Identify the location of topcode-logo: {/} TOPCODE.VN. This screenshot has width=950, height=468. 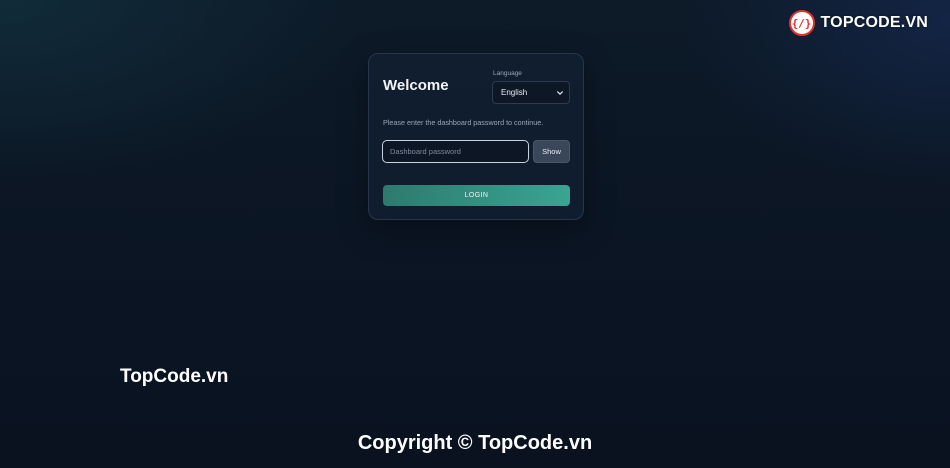
(858, 23).